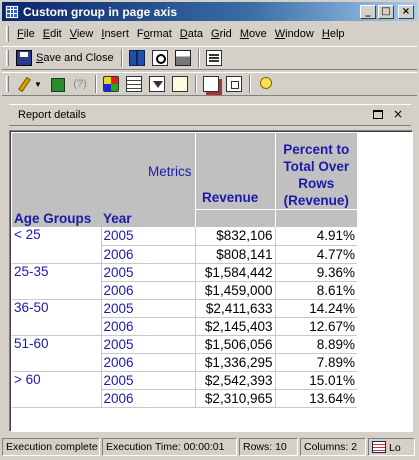  Describe the element at coordinates (211, 84) in the screenshot. I see `pages-button` at that location.